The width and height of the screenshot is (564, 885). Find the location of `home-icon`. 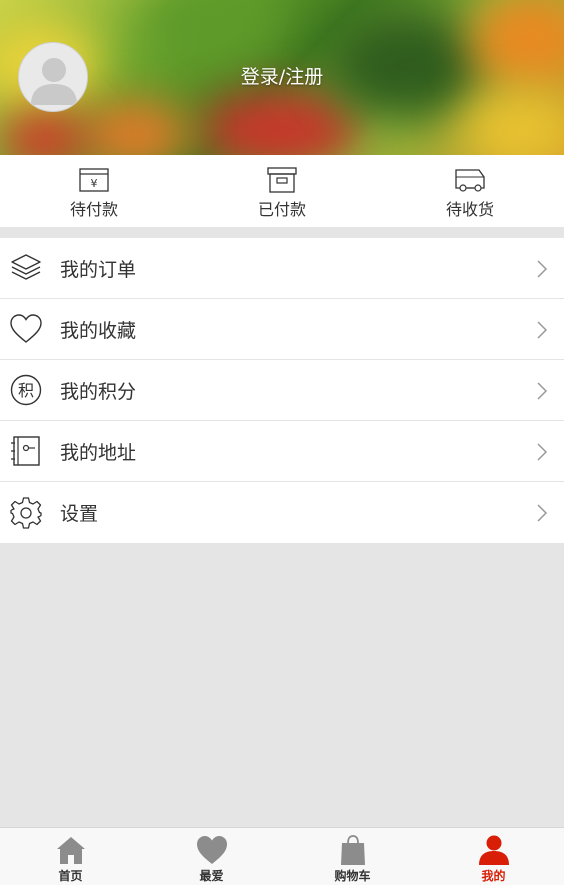

home-icon is located at coordinates (70, 850).